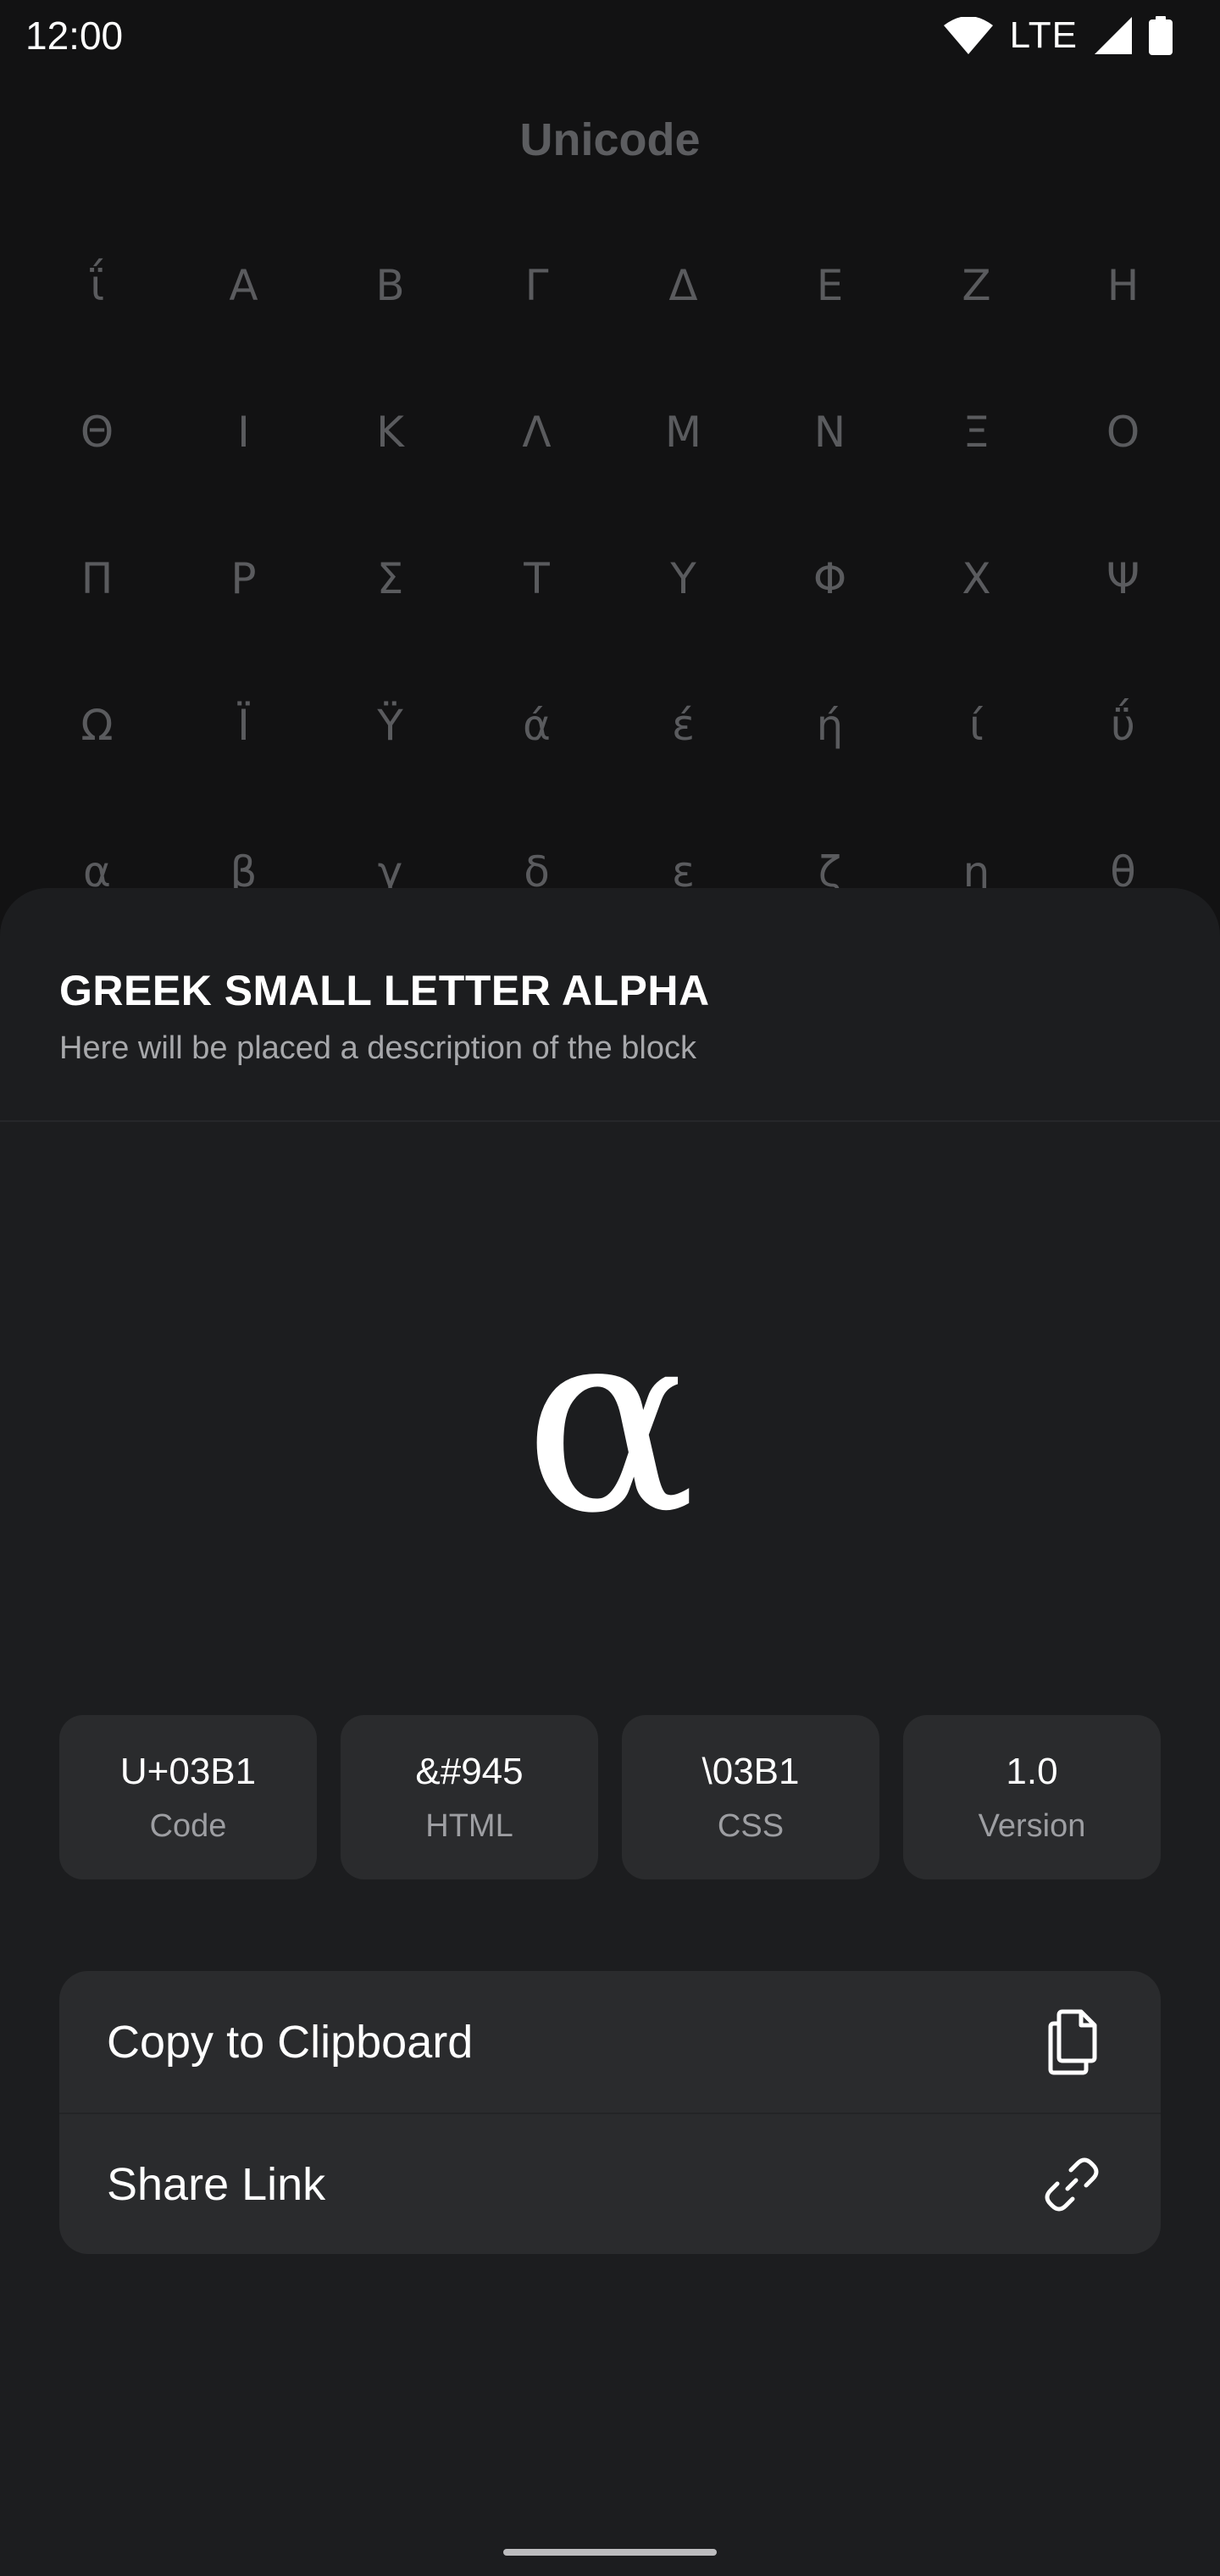 The width and height of the screenshot is (1220, 2576). I want to click on version-card: 1.0 Version, so click(1032, 1797).